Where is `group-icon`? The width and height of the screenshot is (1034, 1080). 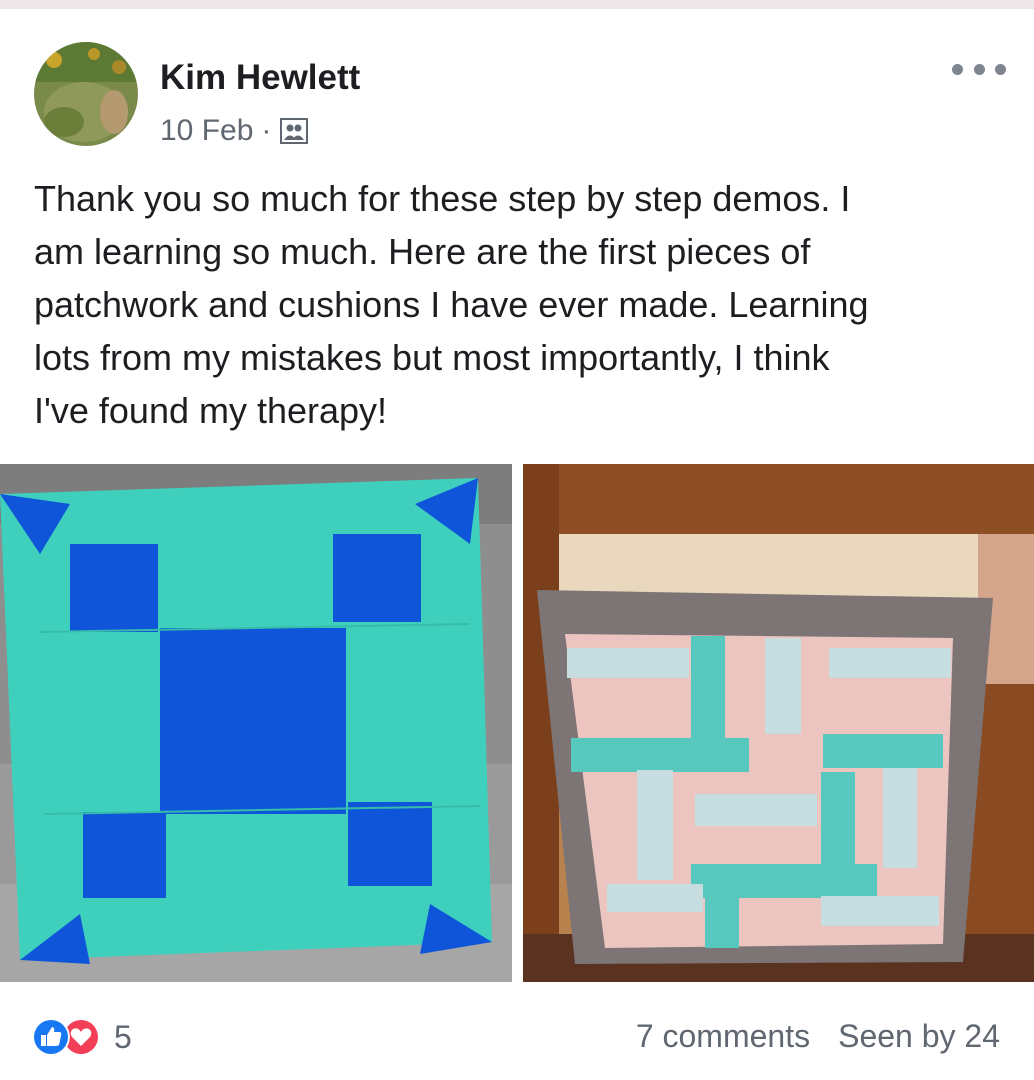 group-icon is located at coordinates (294, 131).